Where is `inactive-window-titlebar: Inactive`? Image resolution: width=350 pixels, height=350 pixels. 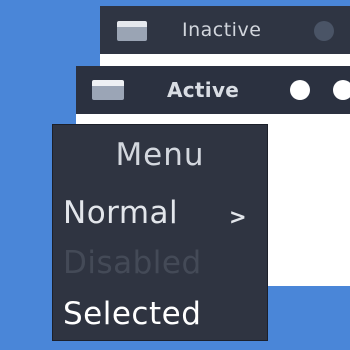 inactive-window-titlebar: Inactive is located at coordinates (225, 30).